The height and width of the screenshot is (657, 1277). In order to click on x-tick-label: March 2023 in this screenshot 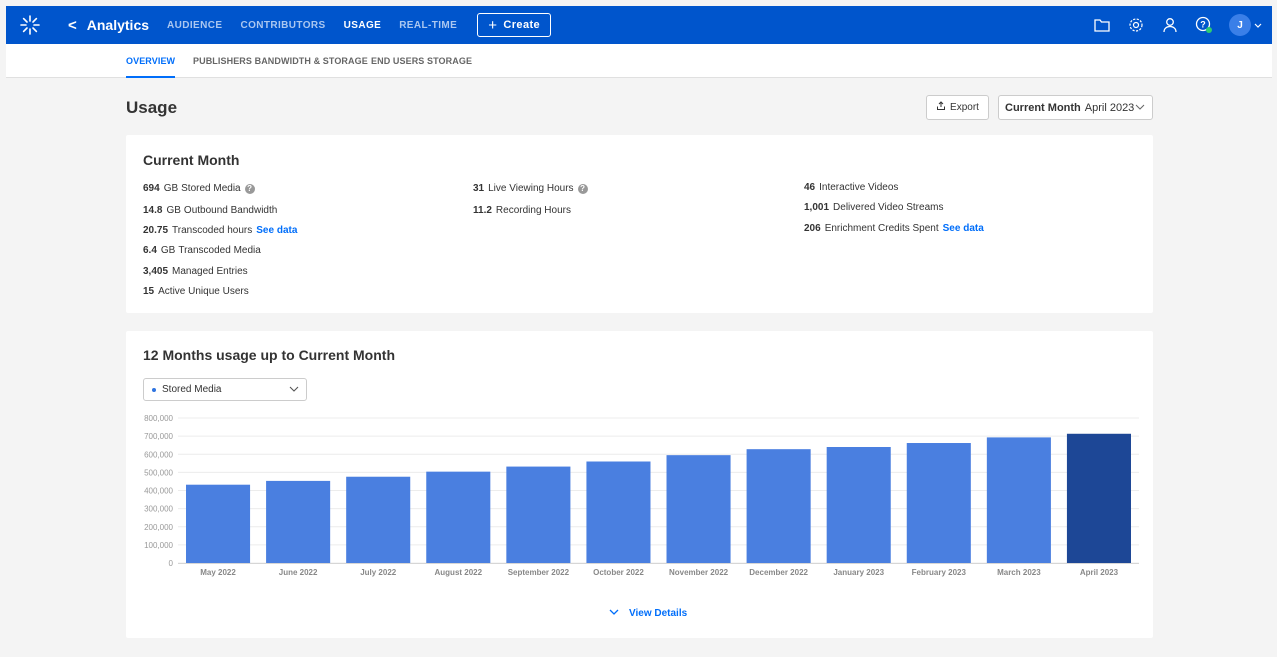, I will do `click(1019, 572)`.